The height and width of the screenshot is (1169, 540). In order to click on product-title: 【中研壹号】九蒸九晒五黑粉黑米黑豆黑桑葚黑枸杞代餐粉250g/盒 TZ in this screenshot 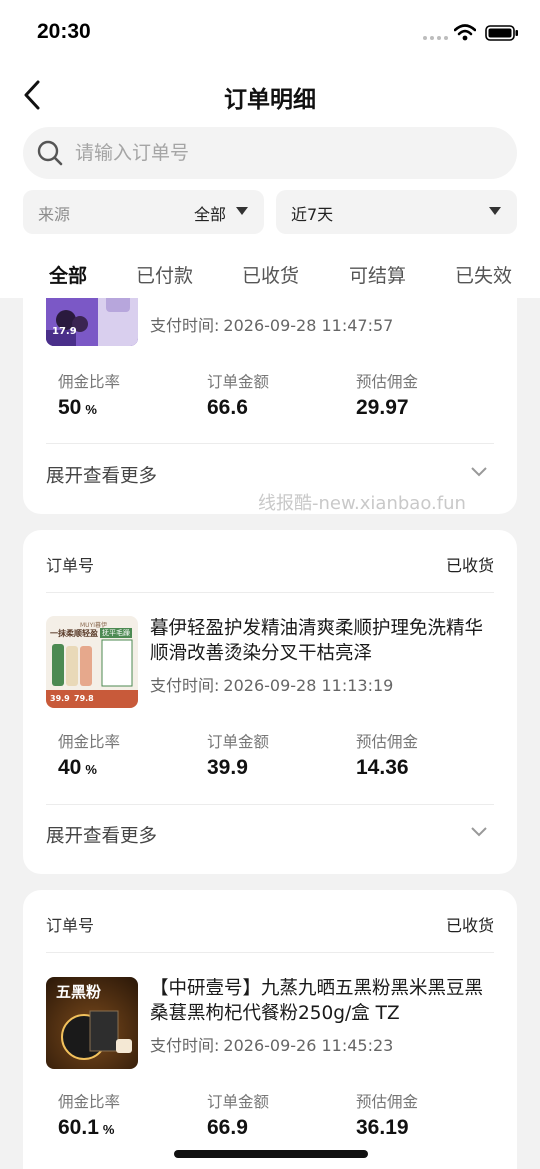, I will do `click(323, 1001)`.